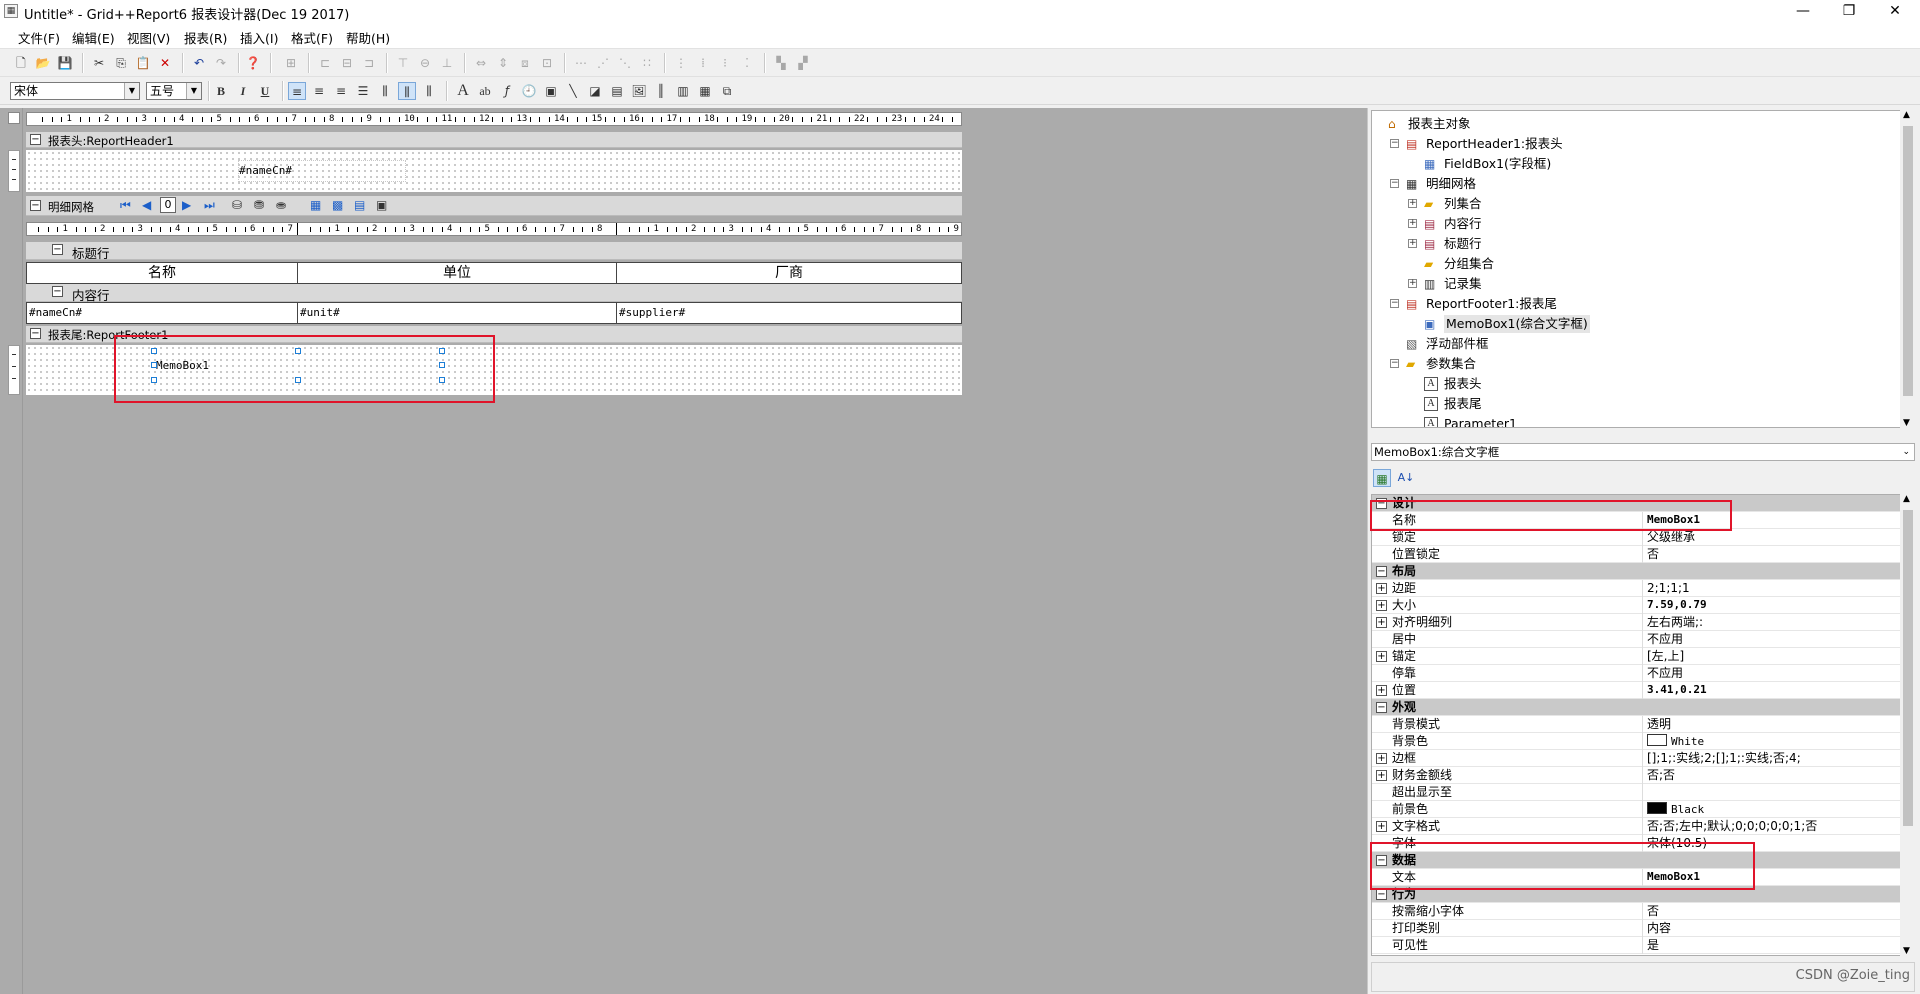  Describe the element at coordinates (1636, 928) in the screenshot. I see `property-row: 打印类别 内容` at that location.